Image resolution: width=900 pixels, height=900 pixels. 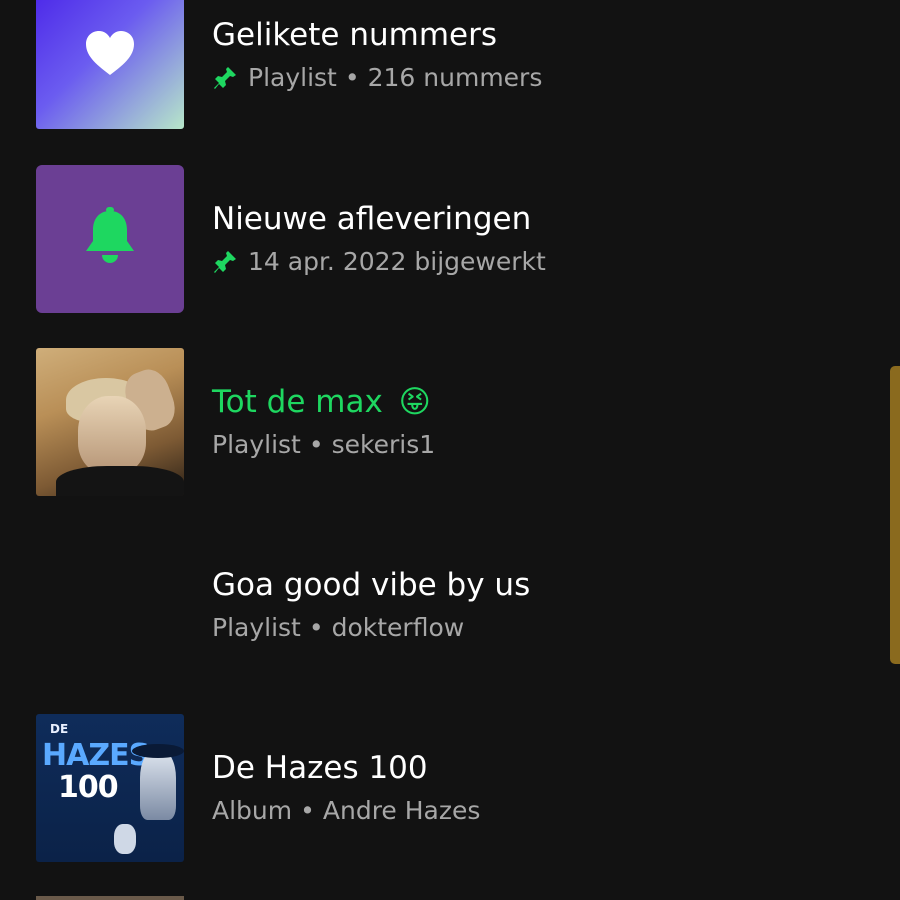 I want to click on item-detail: dokterflow, so click(x=398, y=627).